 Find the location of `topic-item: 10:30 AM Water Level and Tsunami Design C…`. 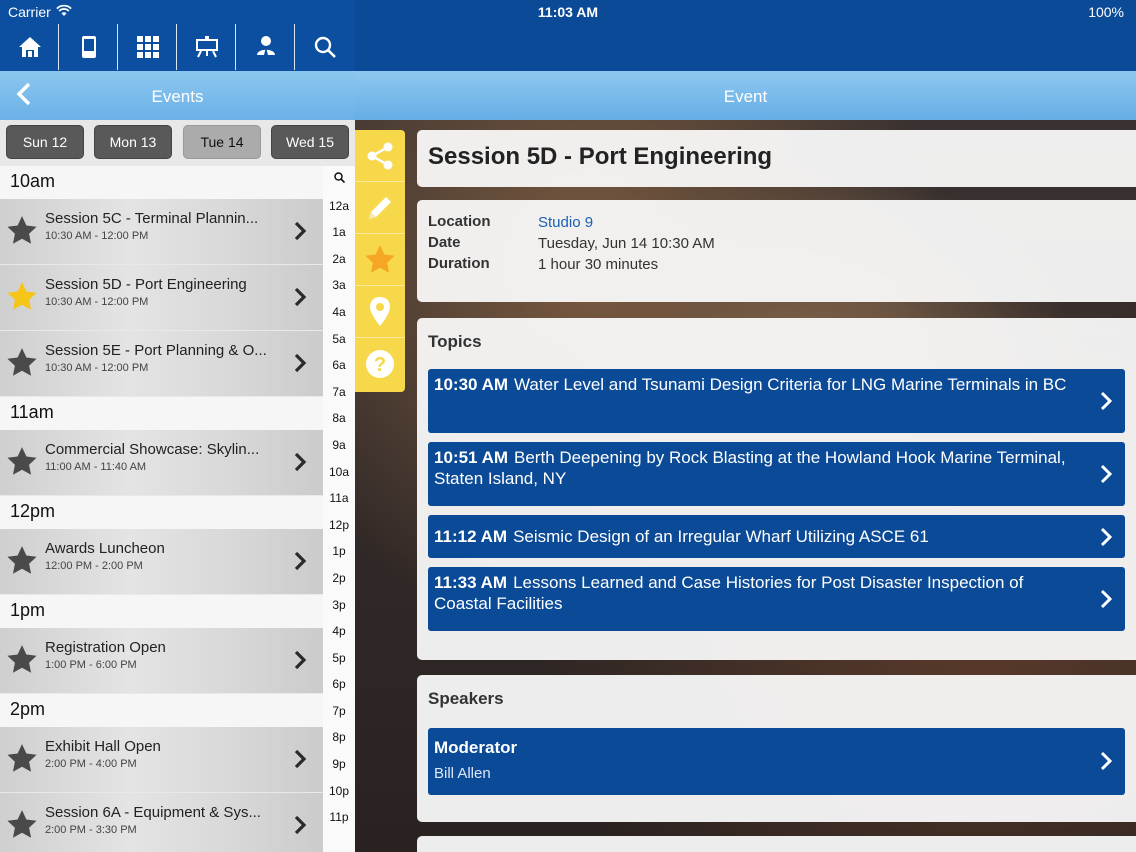

topic-item: 10:30 AM Water Level and Tsunami Design C… is located at coordinates (776, 401).